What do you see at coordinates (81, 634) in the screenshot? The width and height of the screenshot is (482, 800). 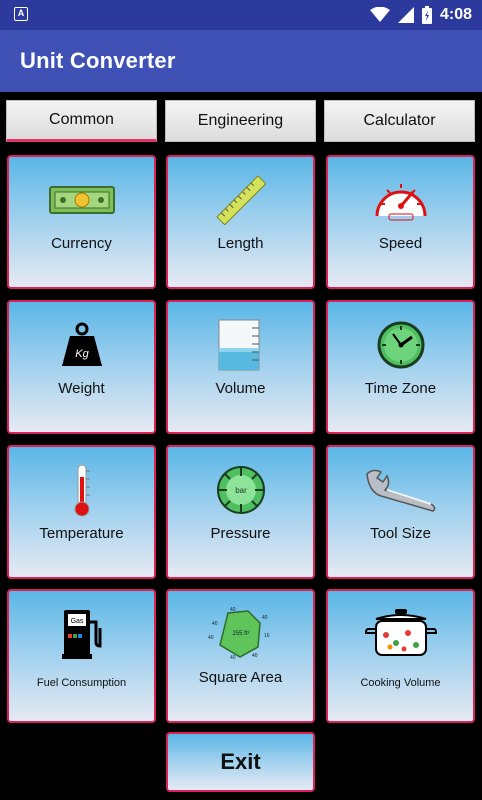 I see `fuel-pump-icon: Gas` at bounding box center [81, 634].